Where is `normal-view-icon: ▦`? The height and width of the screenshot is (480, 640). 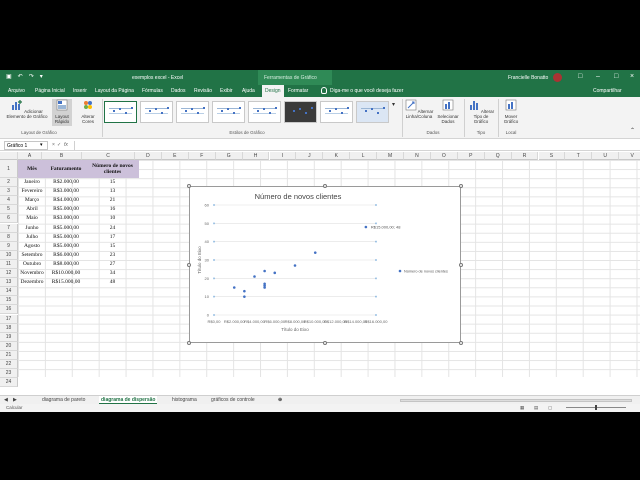 normal-view-icon: ▦ is located at coordinates (522, 408).